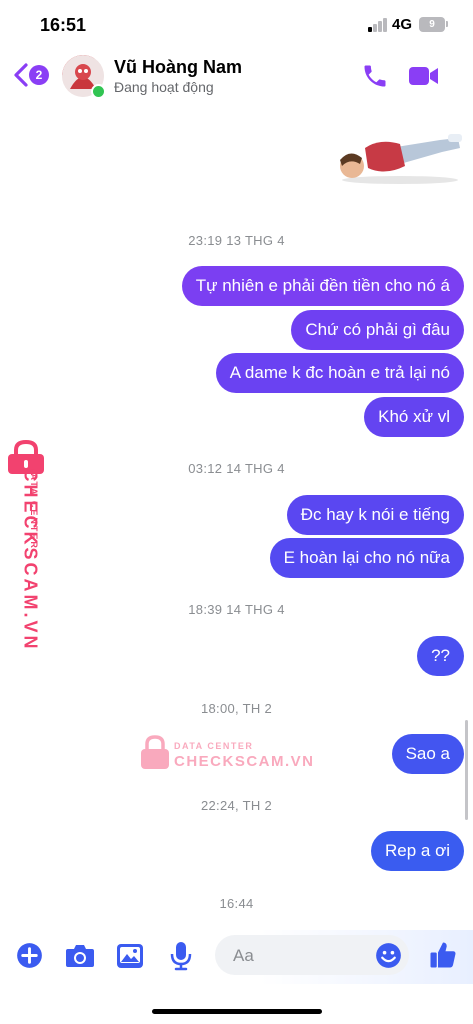  Describe the element at coordinates (243, 955) in the screenshot. I see `message-input-placeholder: Aa` at that location.